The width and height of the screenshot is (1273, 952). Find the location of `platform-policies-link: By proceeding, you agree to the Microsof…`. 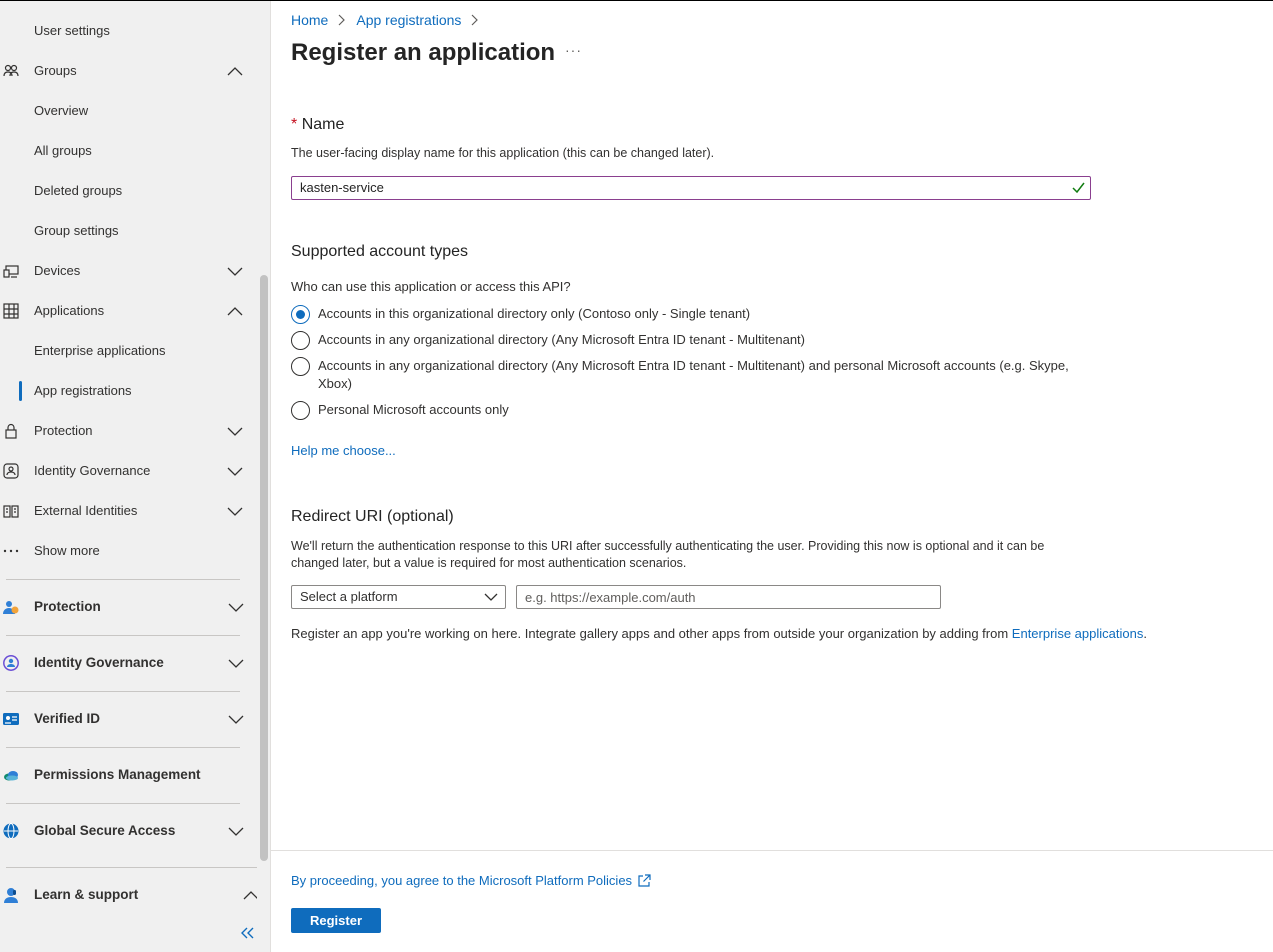

platform-policies-link: By proceeding, you agree to the Microsof… is located at coordinates (471, 880).